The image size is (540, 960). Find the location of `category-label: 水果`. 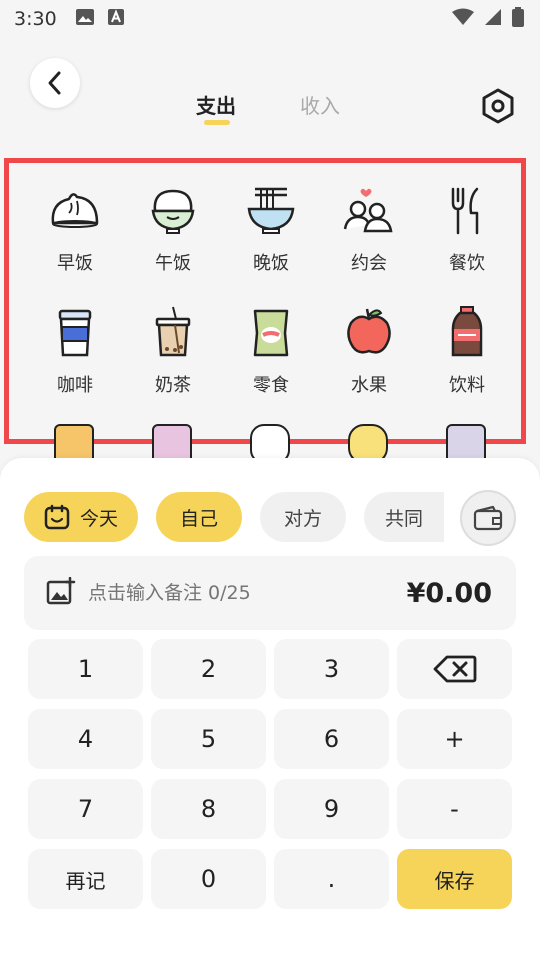

category-label: 水果 is located at coordinates (369, 385).